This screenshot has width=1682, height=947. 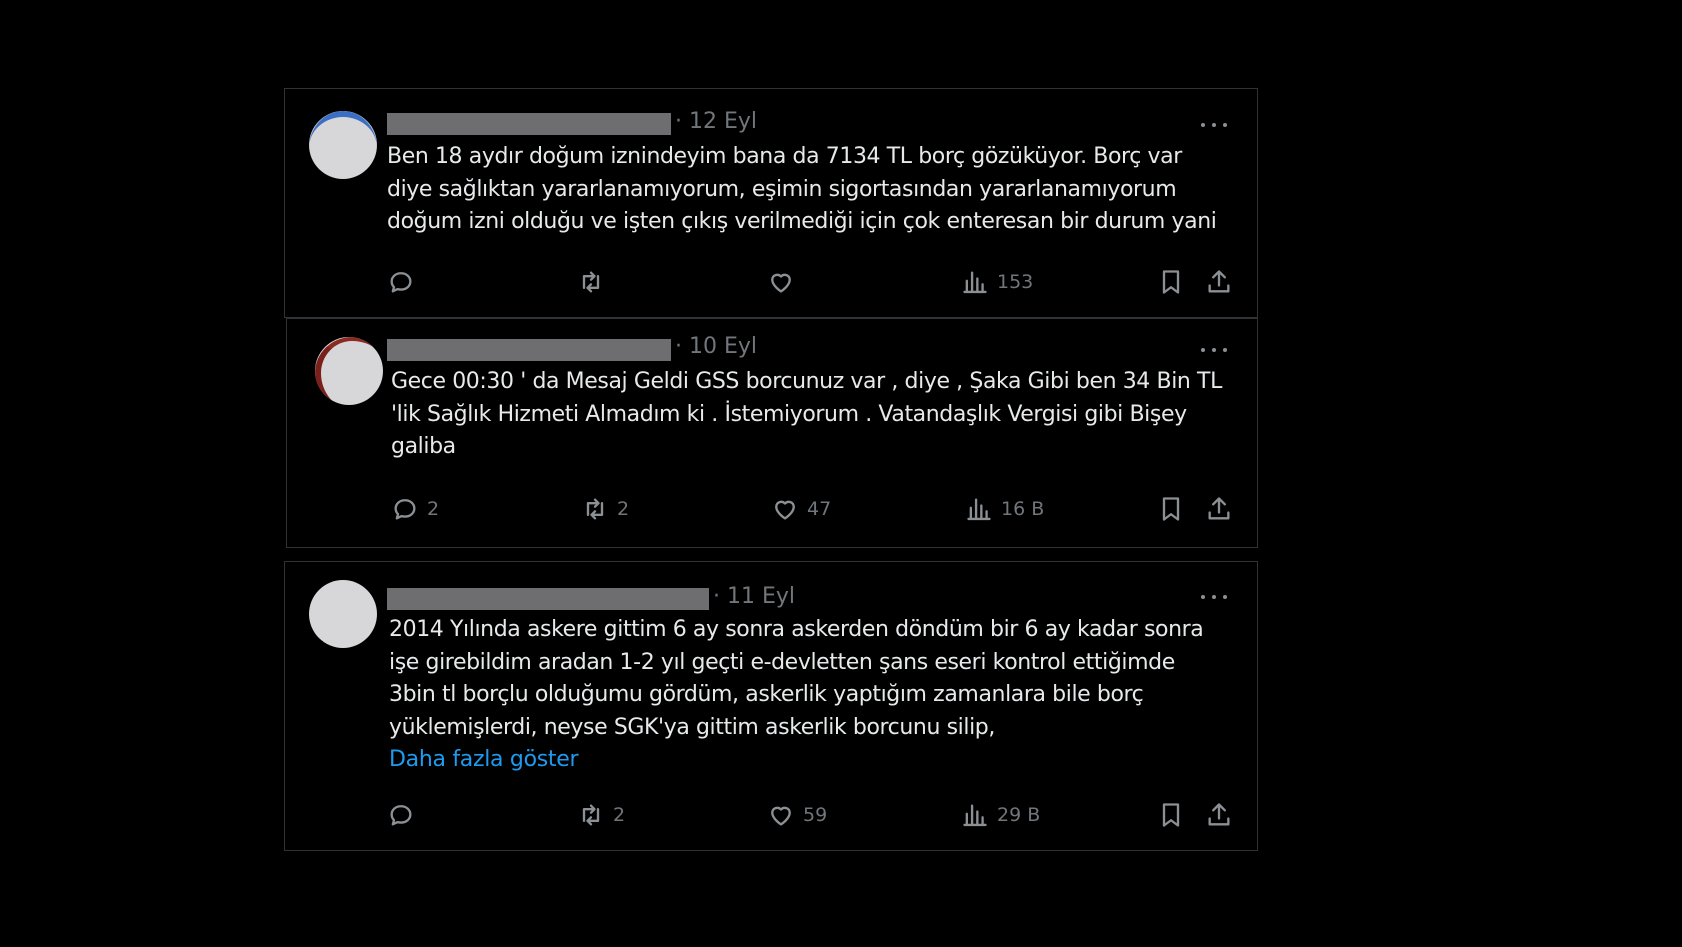 What do you see at coordinates (716, 346) in the screenshot?
I see `tweet-date: · 10 Eyl` at bounding box center [716, 346].